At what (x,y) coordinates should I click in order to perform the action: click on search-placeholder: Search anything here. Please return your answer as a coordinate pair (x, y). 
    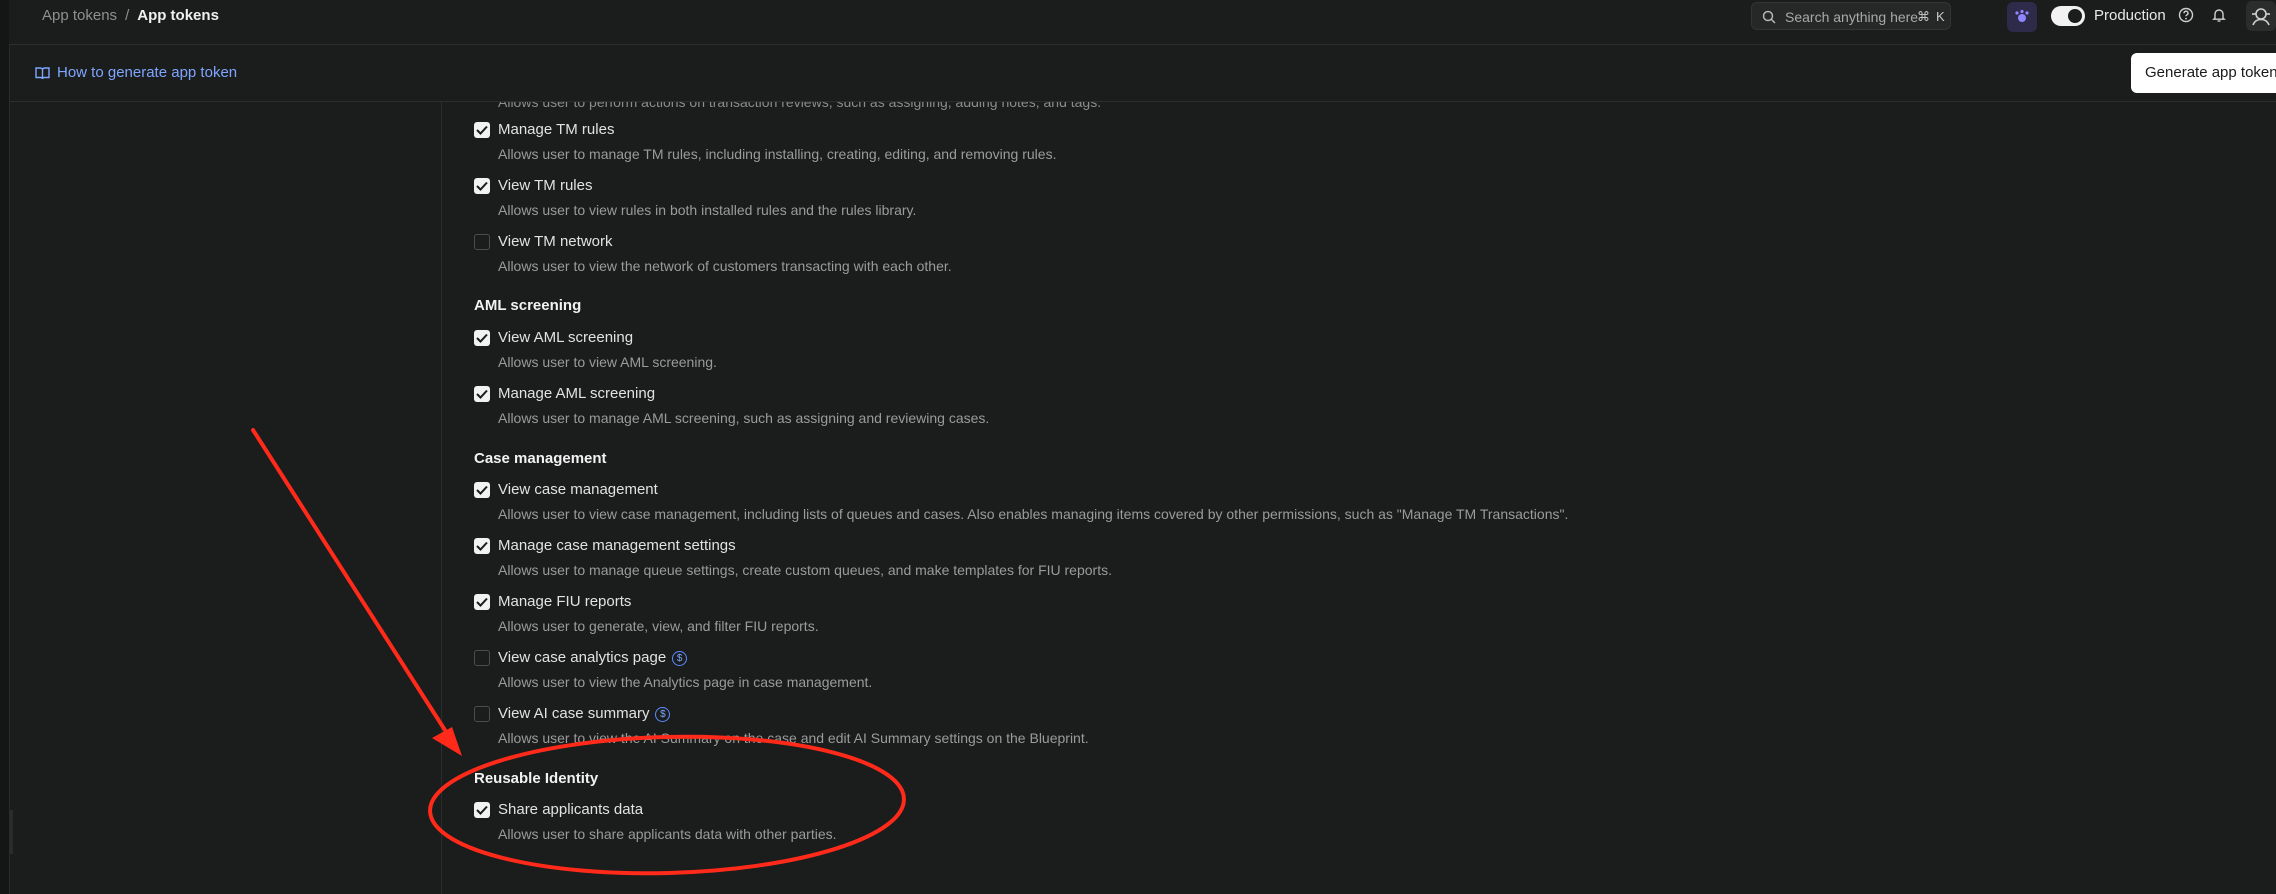
    Looking at the image, I should click on (1852, 17).